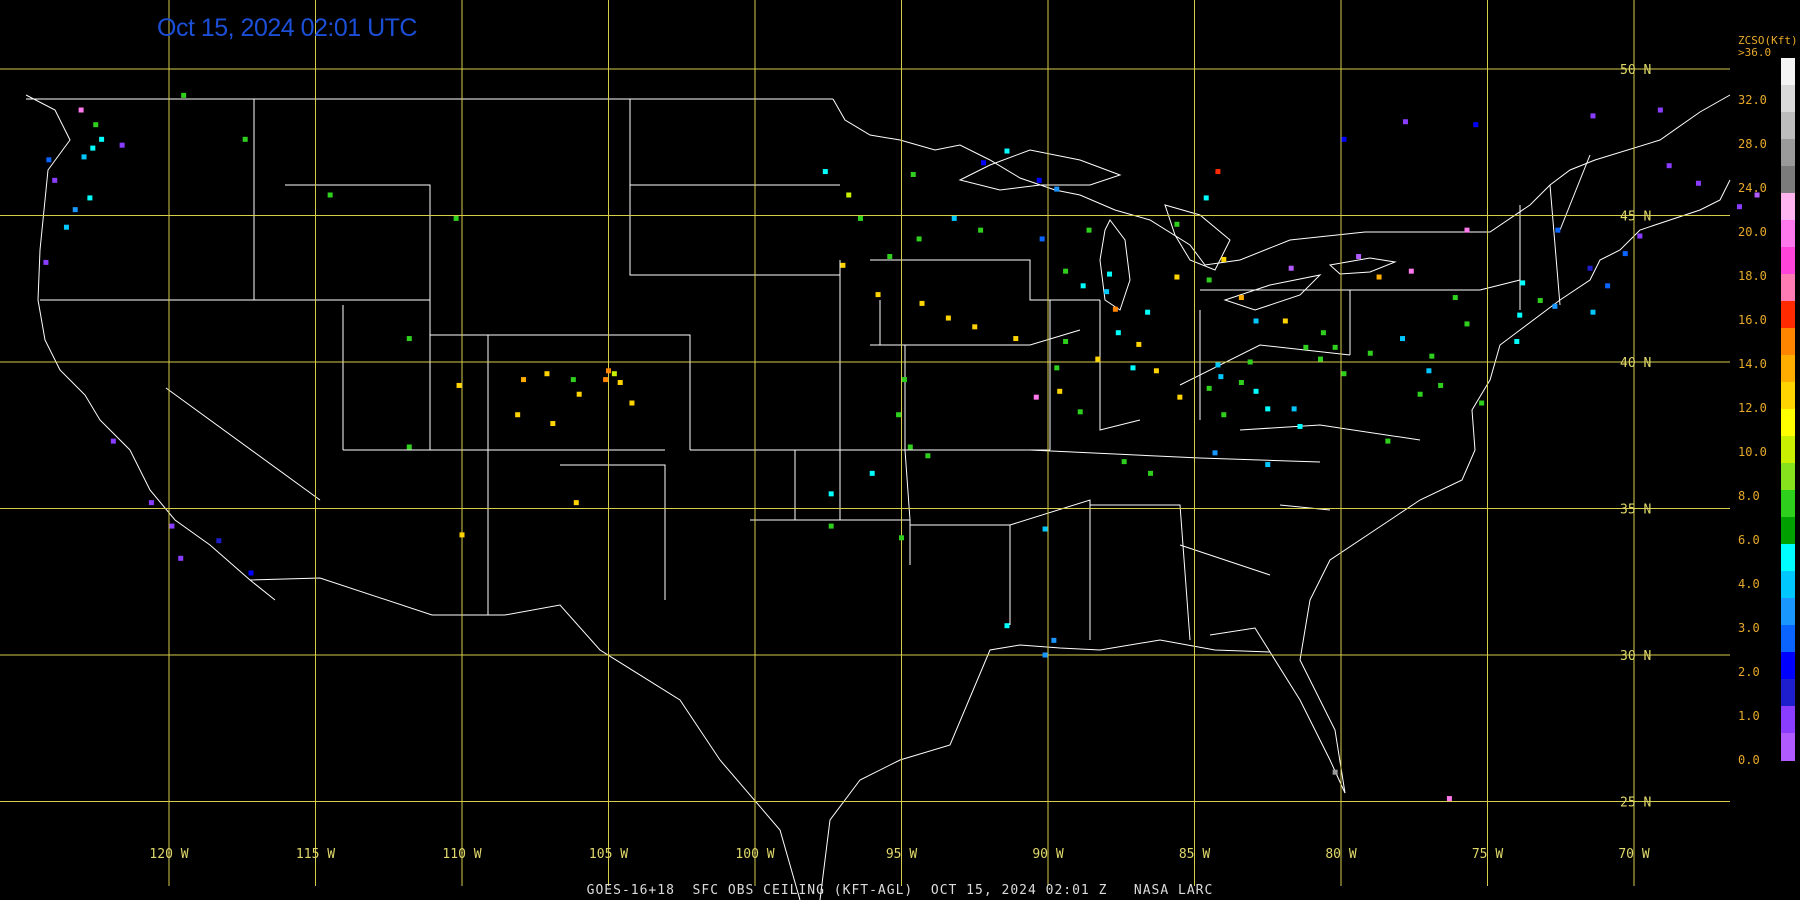 The width and height of the screenshot is (1800, 900). I want to click on latitude-label: 35 N, so click(1635, 510).